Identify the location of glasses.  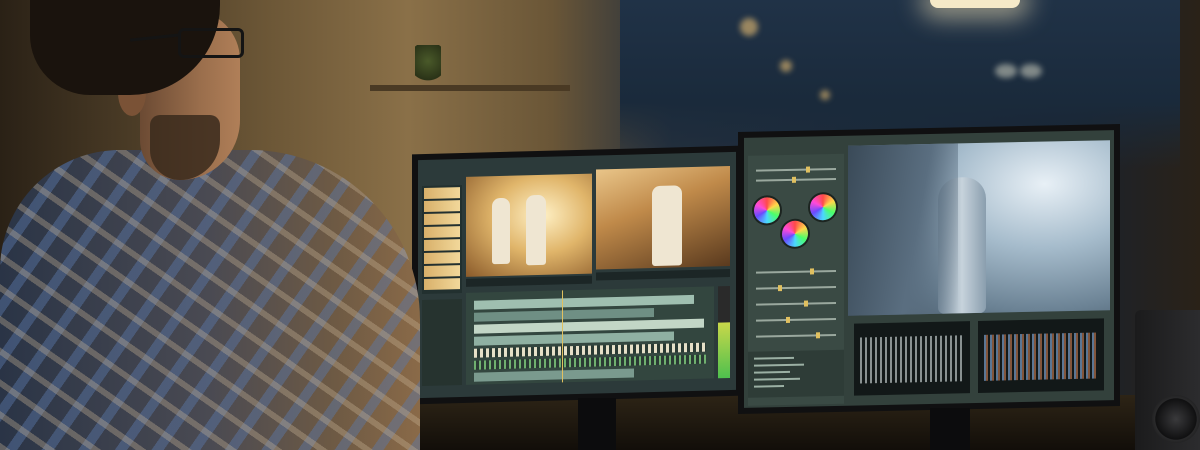
(211, 43).